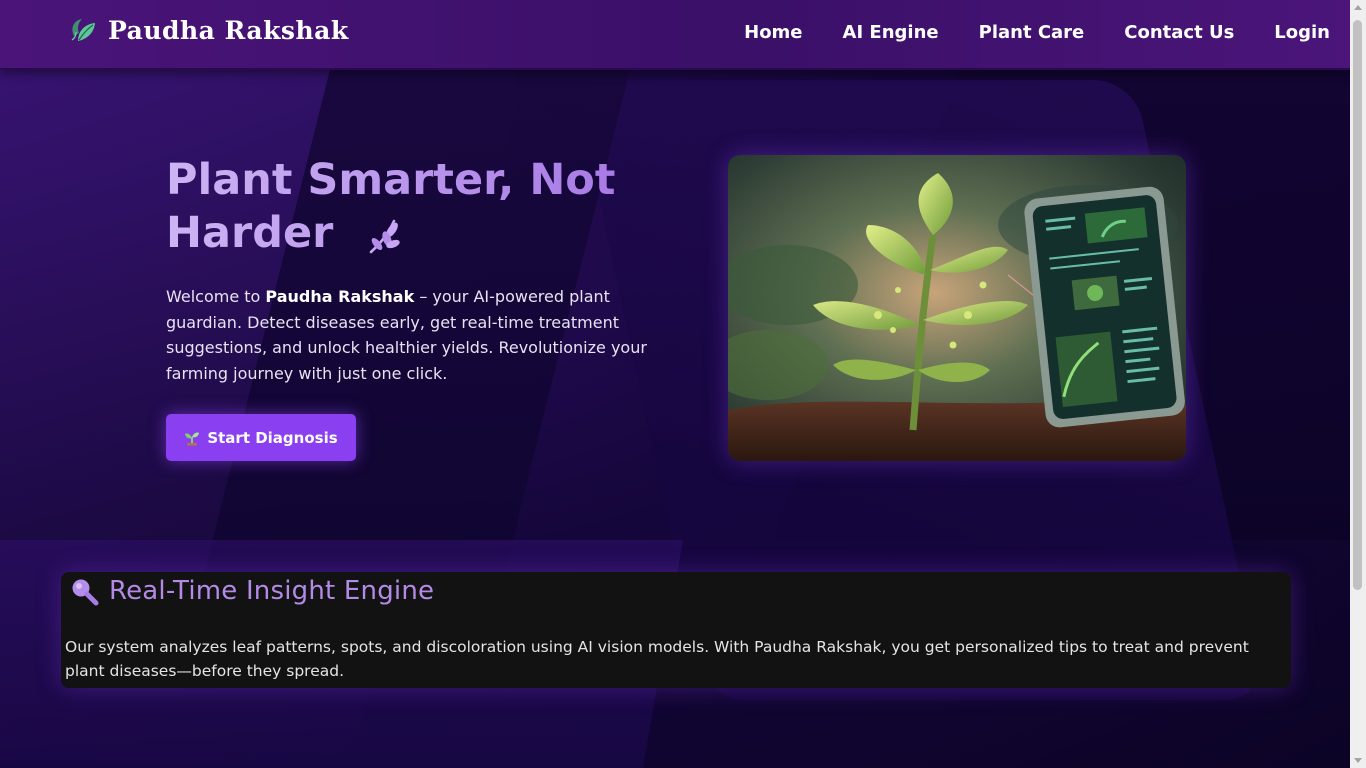 Image resolution: width=1366 pixels, height=768 pixels. What do you see at coordinates (228, 30) in the screenshot?
I see `brand-name: Paudha Rakshak` at bounding box center [228, 30].